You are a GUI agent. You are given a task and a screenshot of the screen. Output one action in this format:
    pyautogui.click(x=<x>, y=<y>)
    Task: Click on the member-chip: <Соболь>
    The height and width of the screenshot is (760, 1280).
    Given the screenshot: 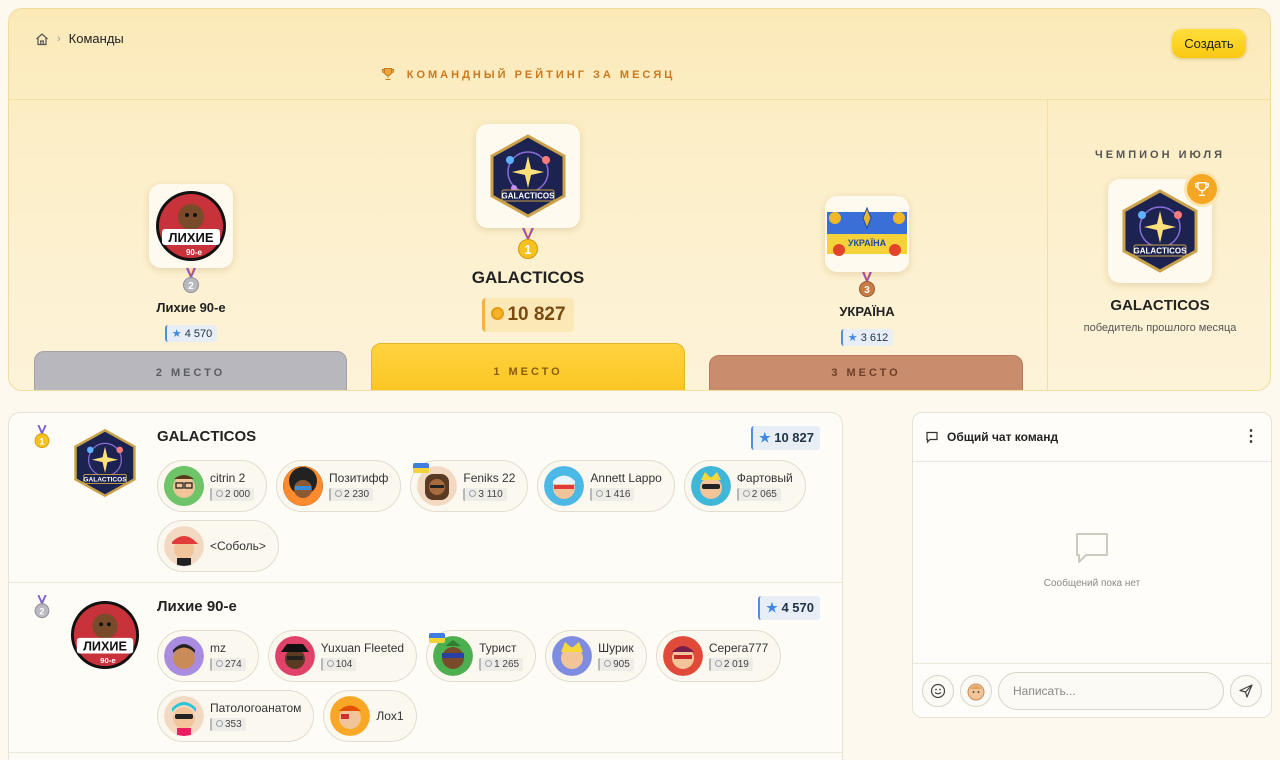 What is the action you would take?
    pyautogui.click(x=218, y=546)
    